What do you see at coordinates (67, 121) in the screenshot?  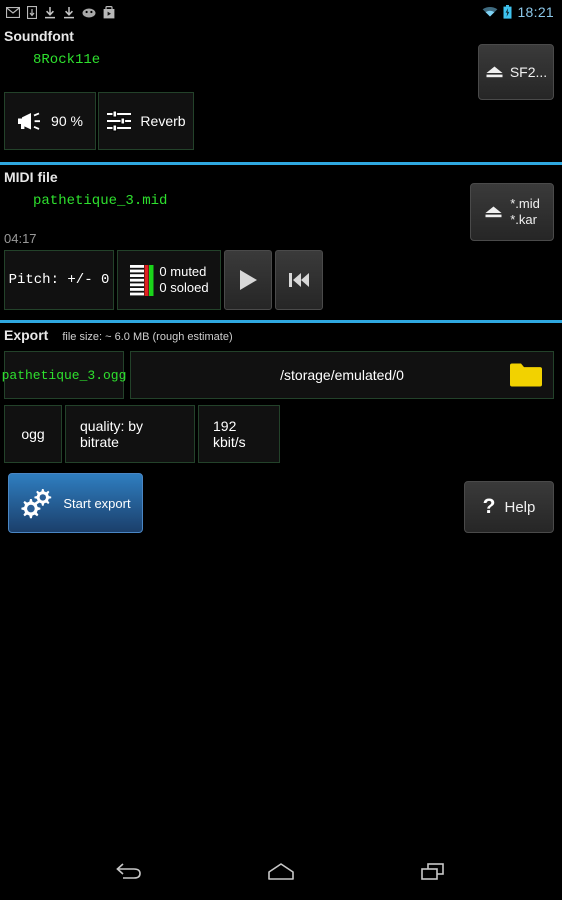 I see `volume-label: 90 %` at bounding box center [67, 121].